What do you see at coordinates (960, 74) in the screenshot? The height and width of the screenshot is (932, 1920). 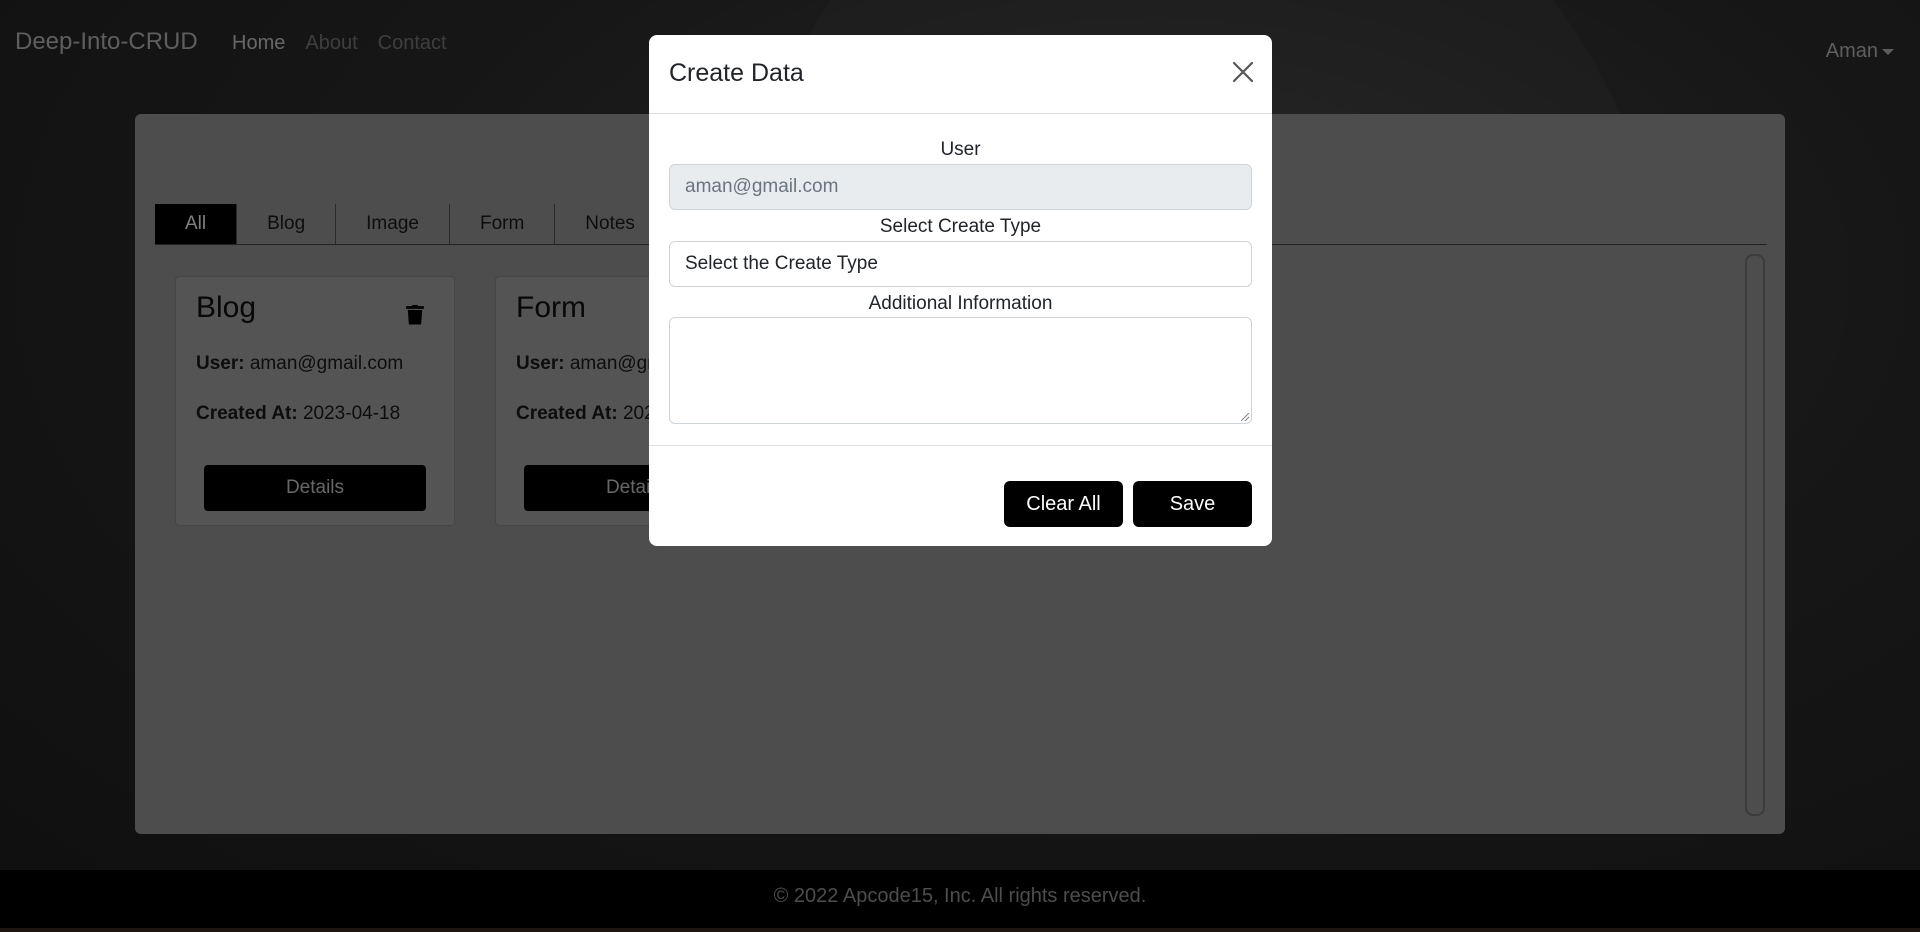 I see `modal-header: Create Data` at bounding box center [960, 74].